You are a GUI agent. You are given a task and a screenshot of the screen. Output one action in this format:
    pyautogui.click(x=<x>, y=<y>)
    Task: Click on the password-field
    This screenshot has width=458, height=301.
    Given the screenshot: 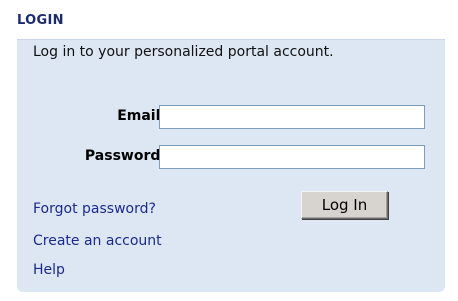 What is the action you would take?
    pyautogui.click(x=292, y=157)
    